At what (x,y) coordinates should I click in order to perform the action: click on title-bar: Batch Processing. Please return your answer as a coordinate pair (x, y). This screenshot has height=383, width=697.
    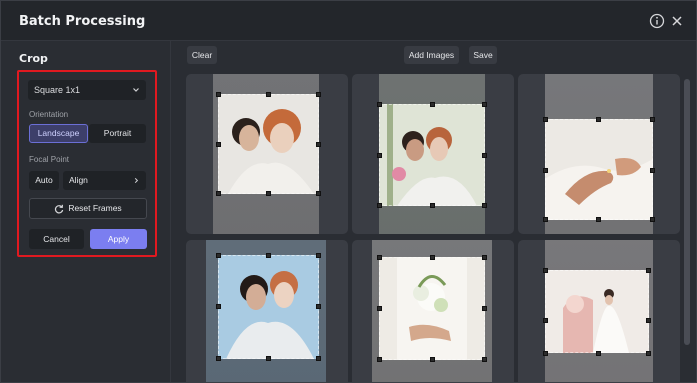
    Looking at the image, I should click on (348, 21).